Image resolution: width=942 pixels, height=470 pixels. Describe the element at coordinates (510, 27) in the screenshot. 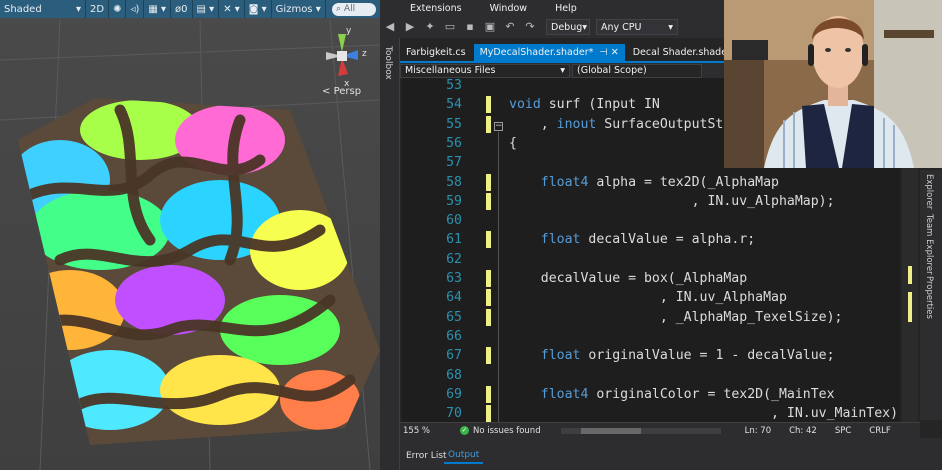

I see `undo-icon: ↶` at that location.